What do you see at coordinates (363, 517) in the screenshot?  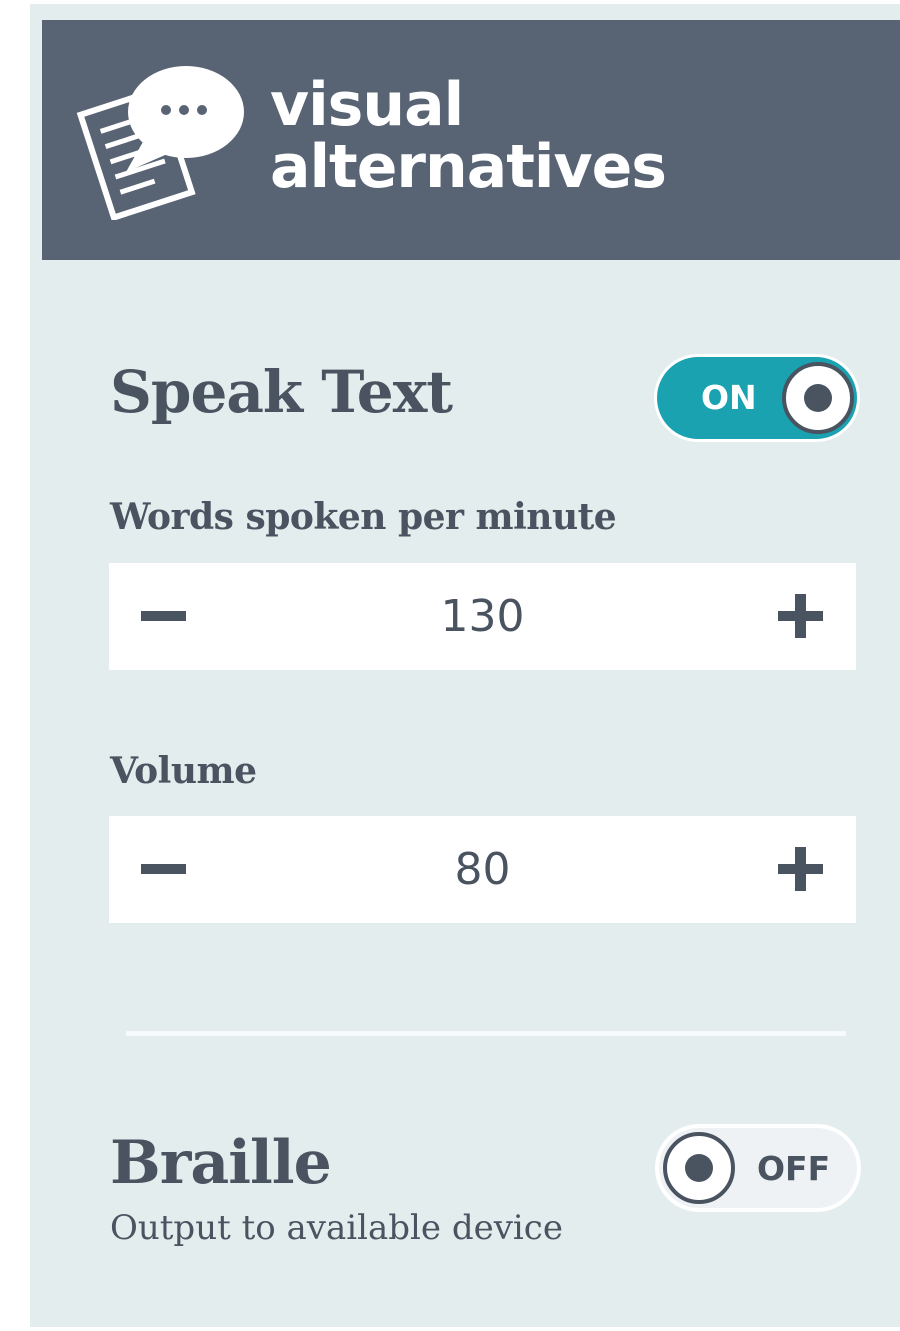 I see `words-per-minute-label: Words spoken per minute` at bounding box center [363, 517].